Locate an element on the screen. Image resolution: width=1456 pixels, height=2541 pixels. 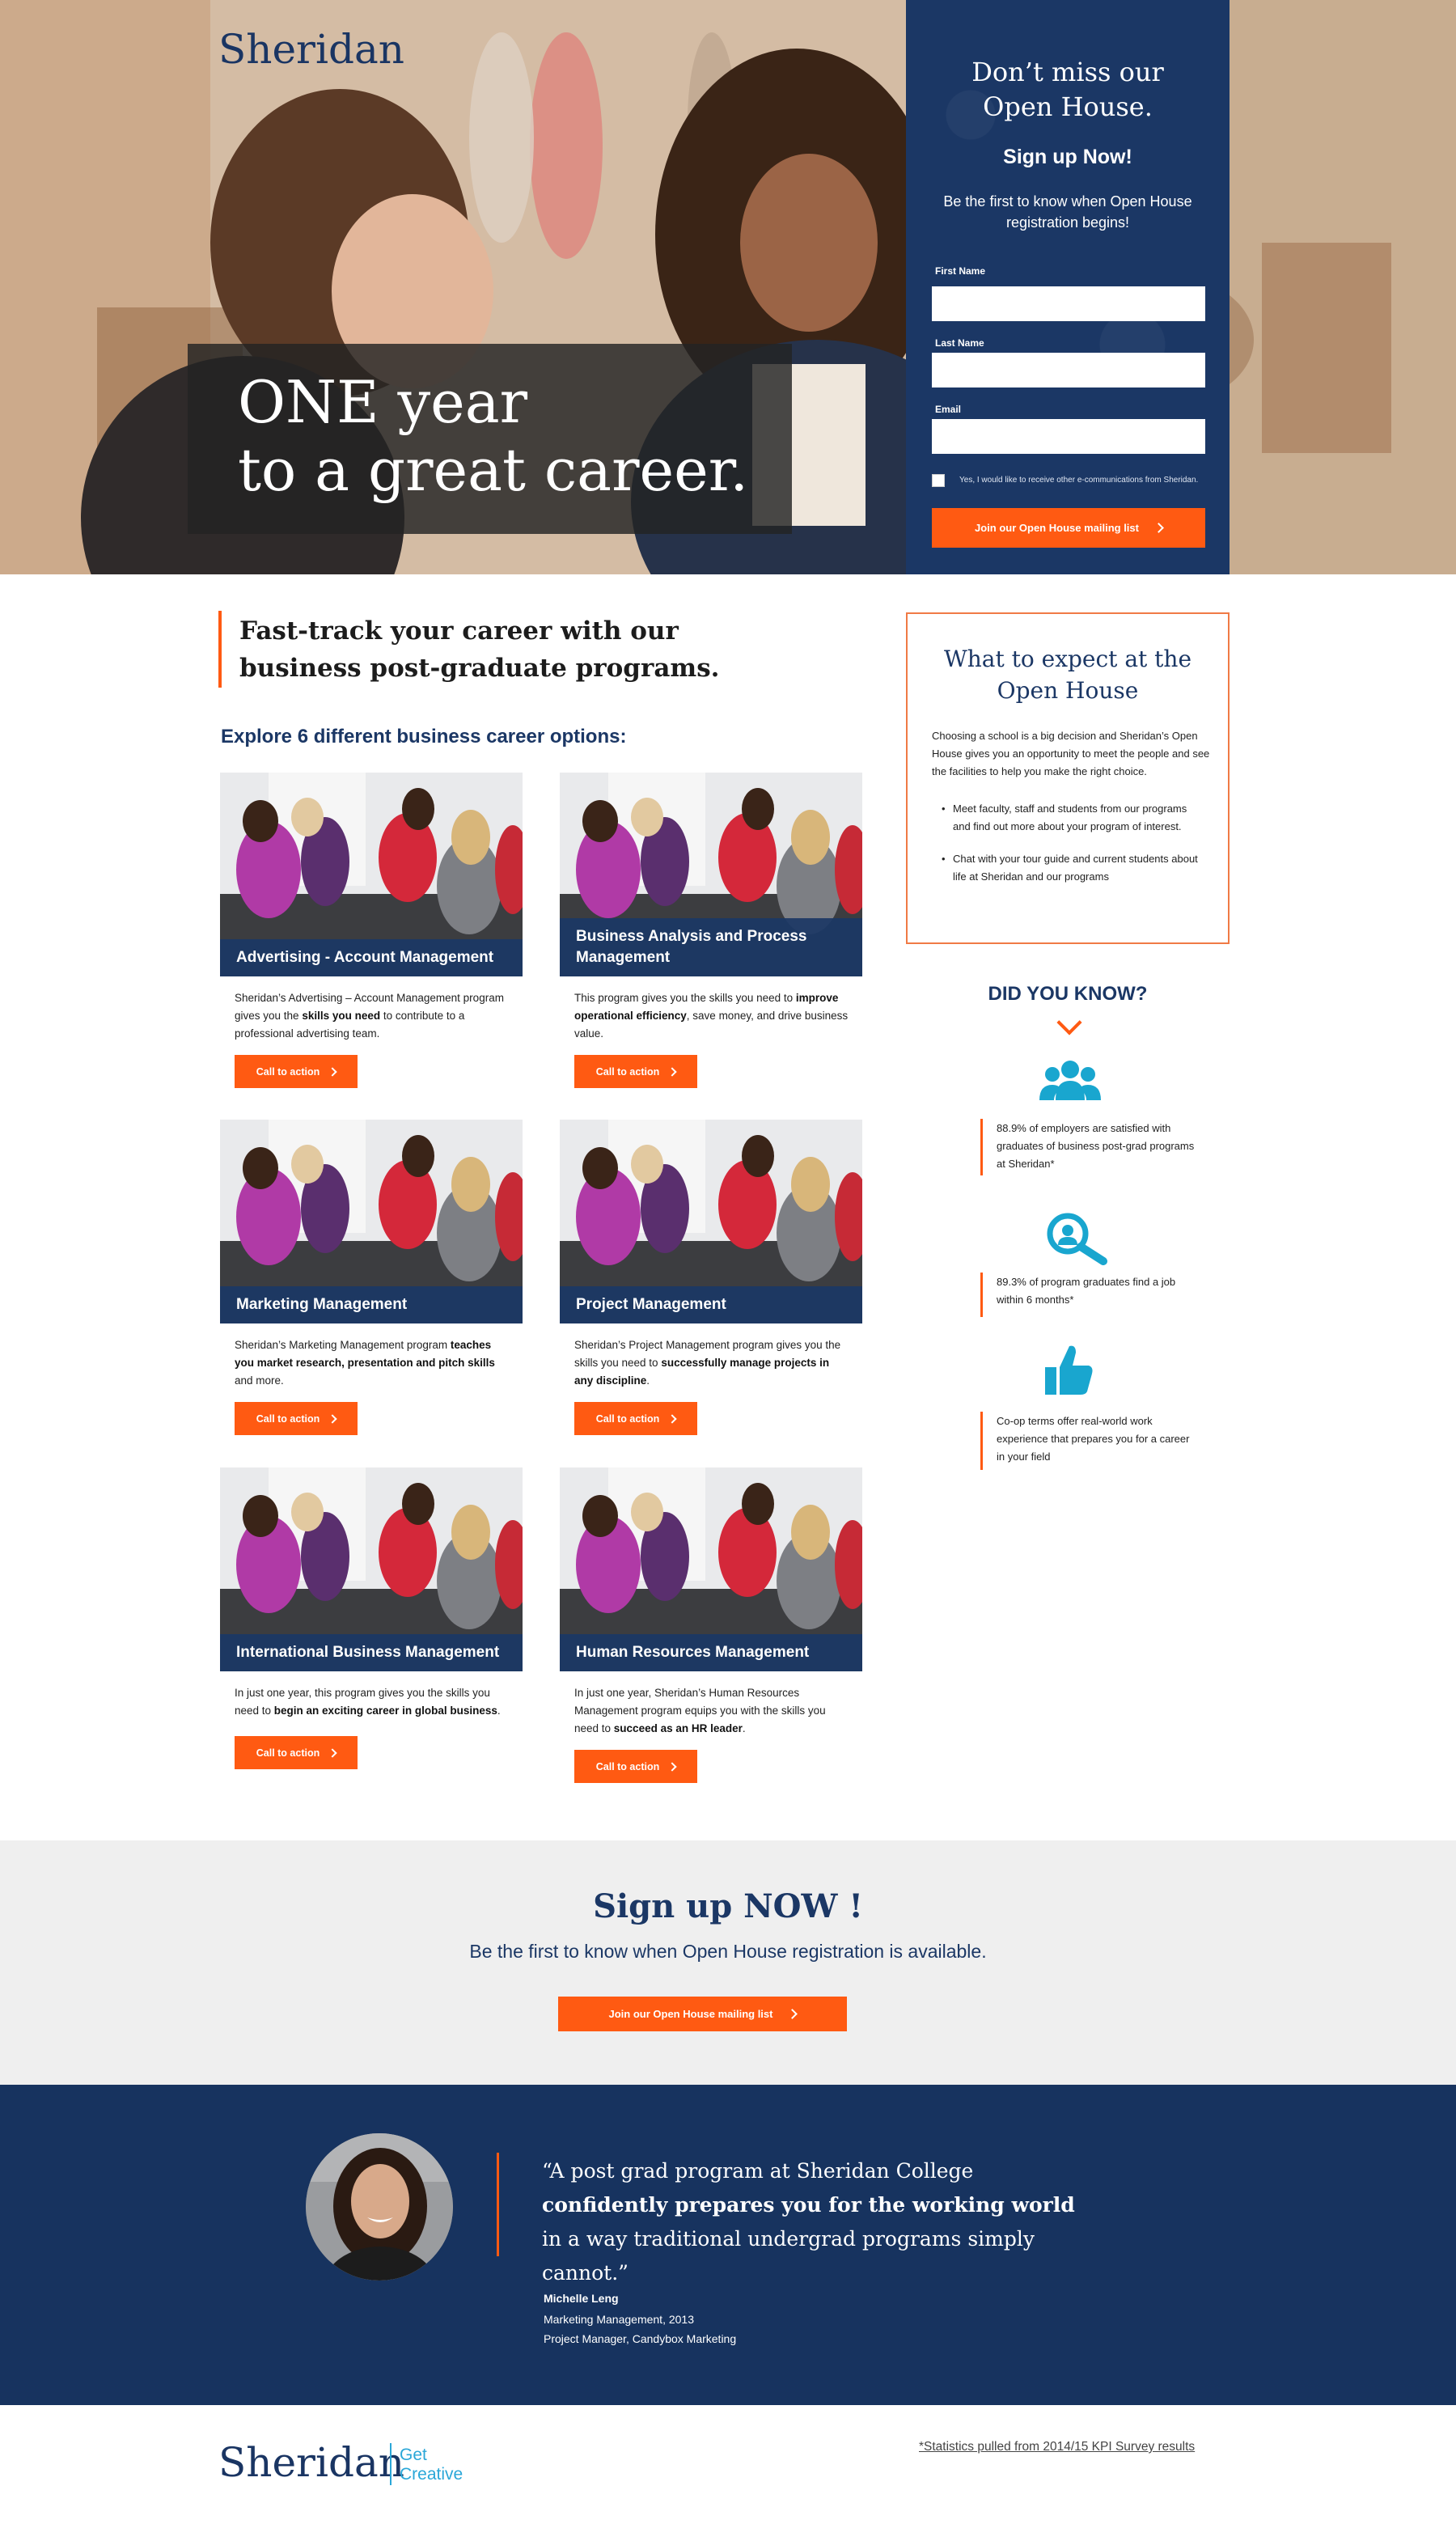
program-desc-emphasis: skills you need is located at coordinates (341, 1016).